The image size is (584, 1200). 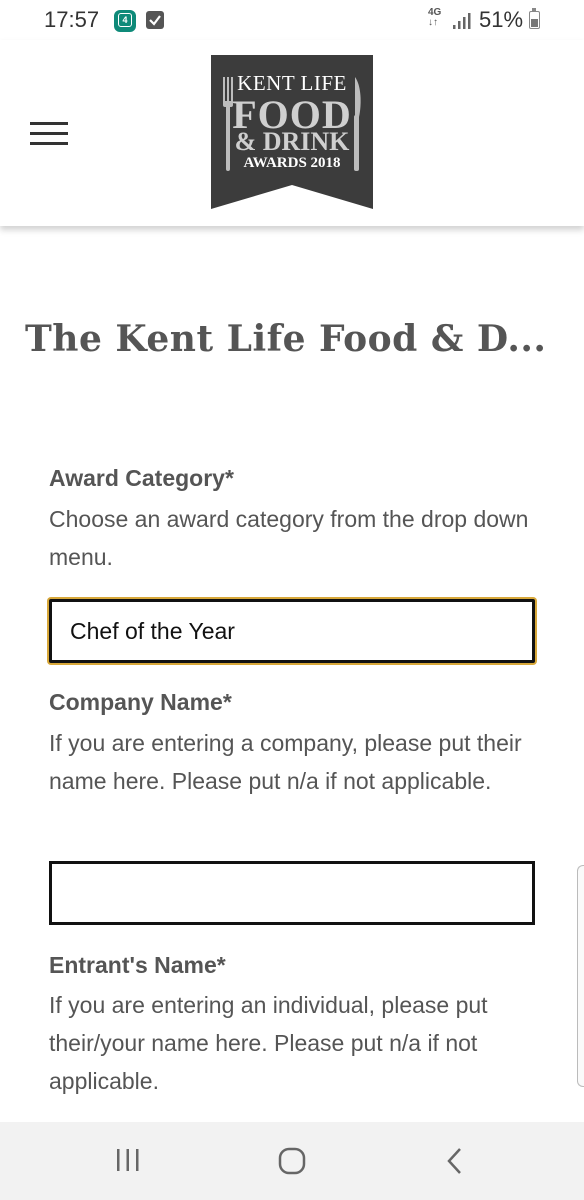 I want to click on award-category-label: Award Category*, so click(x=141, y=478).